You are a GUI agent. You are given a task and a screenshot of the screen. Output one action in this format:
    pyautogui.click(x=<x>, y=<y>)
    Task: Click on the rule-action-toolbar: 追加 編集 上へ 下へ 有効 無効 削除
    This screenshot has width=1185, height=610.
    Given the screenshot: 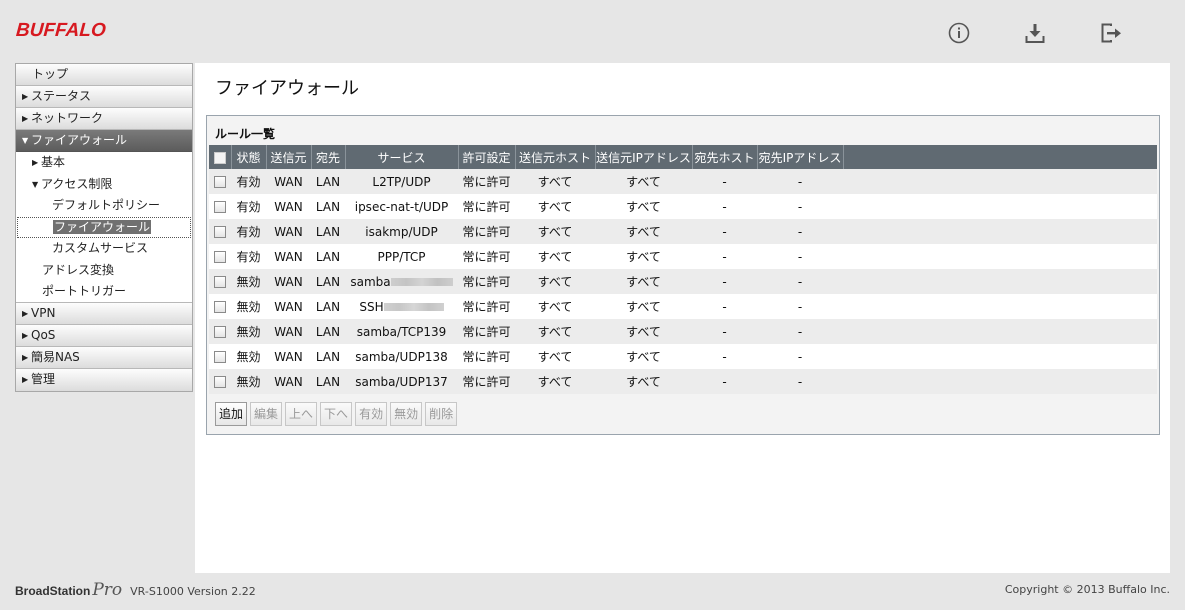 What is the action you would take?
    pyautogui.click(x=336, y=414)
    